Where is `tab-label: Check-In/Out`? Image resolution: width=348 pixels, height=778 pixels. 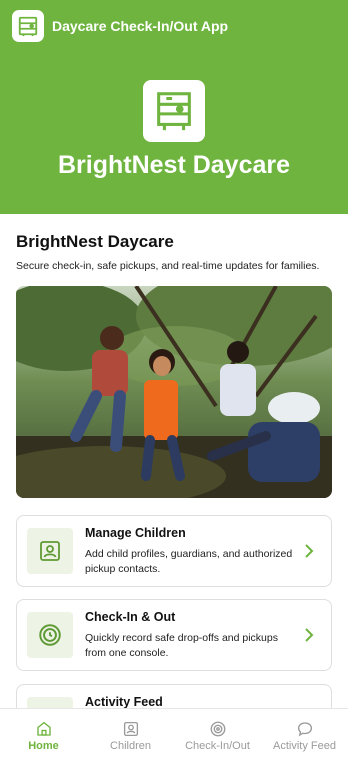
tab-label: Check-In/Out is located at coordinates (217, 746).